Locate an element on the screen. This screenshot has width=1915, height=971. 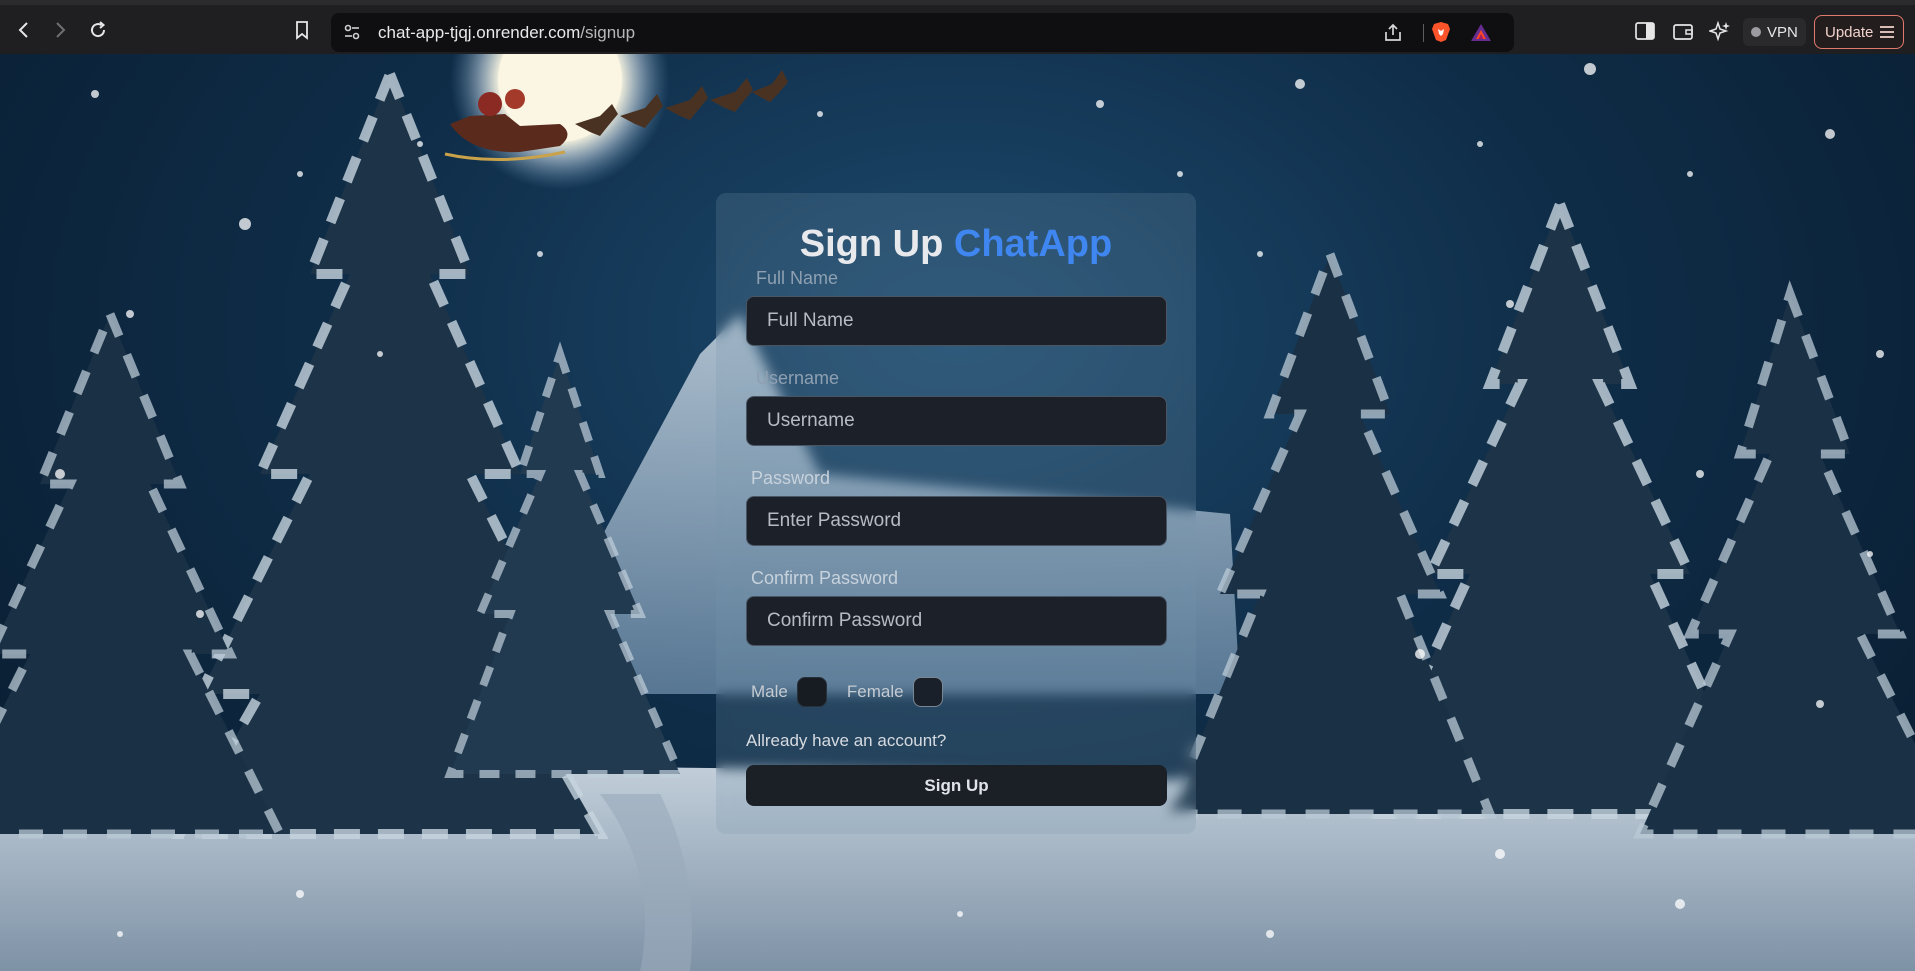
reload-icon is located at coordinates (98, 29).